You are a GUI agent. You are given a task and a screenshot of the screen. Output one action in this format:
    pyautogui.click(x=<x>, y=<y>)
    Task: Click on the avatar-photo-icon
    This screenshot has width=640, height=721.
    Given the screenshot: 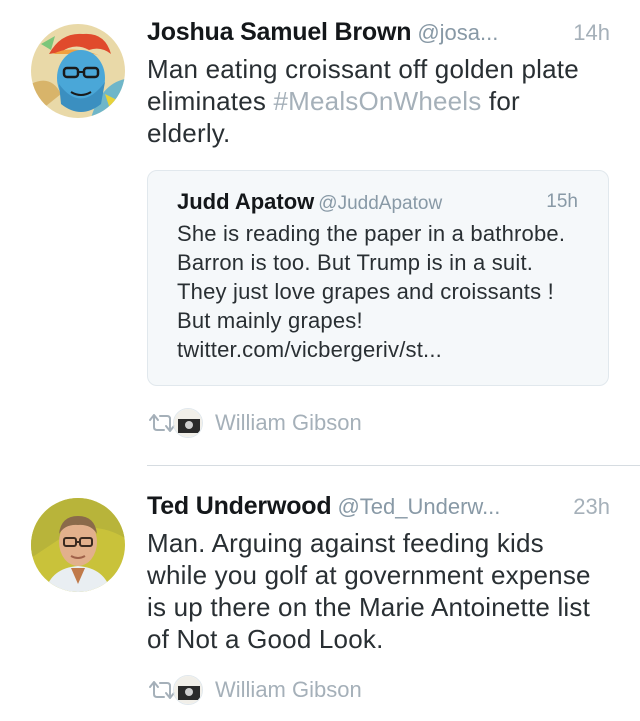 What is the action you would take?
    pyautogui.click(x=78, y=545)
    